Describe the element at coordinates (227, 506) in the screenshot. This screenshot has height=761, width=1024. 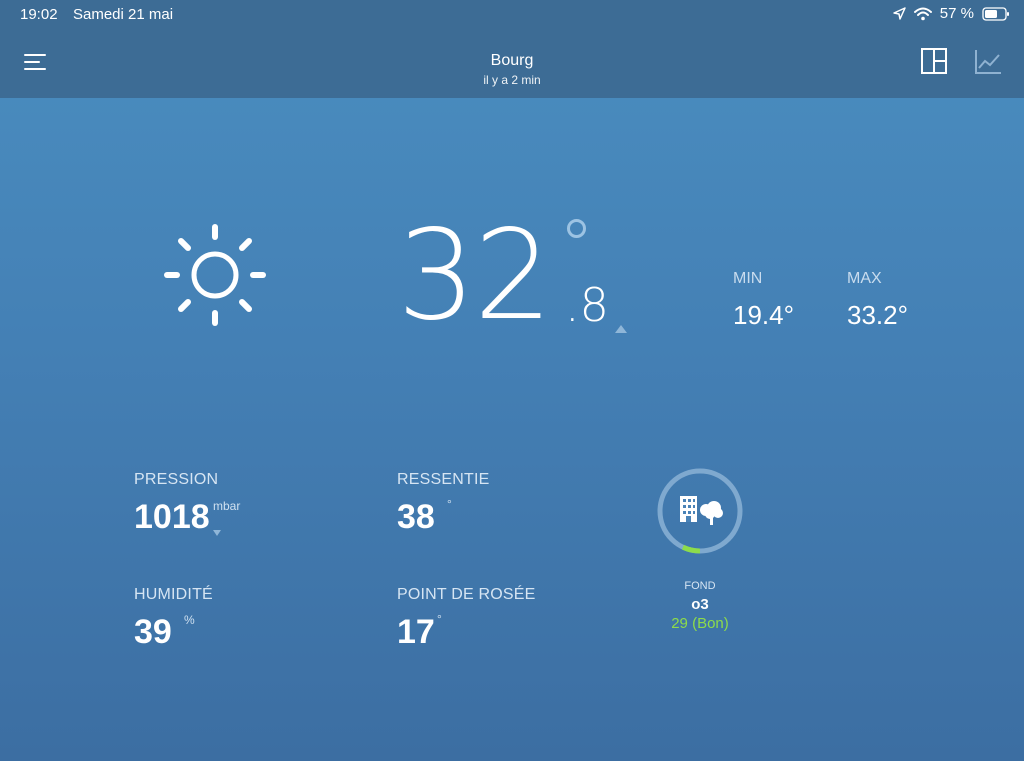
I see `pressure-unit: mbar` at that location.